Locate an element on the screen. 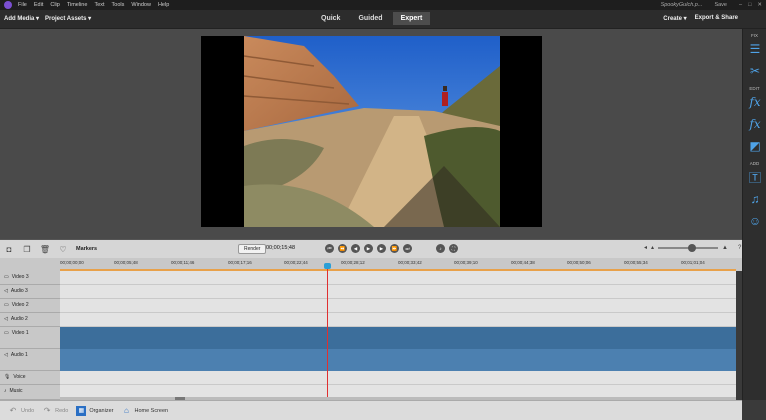 This screenshot has width=766, height=420. ruler-label: 00;00;39;10 is located at coordinates (466, 262).